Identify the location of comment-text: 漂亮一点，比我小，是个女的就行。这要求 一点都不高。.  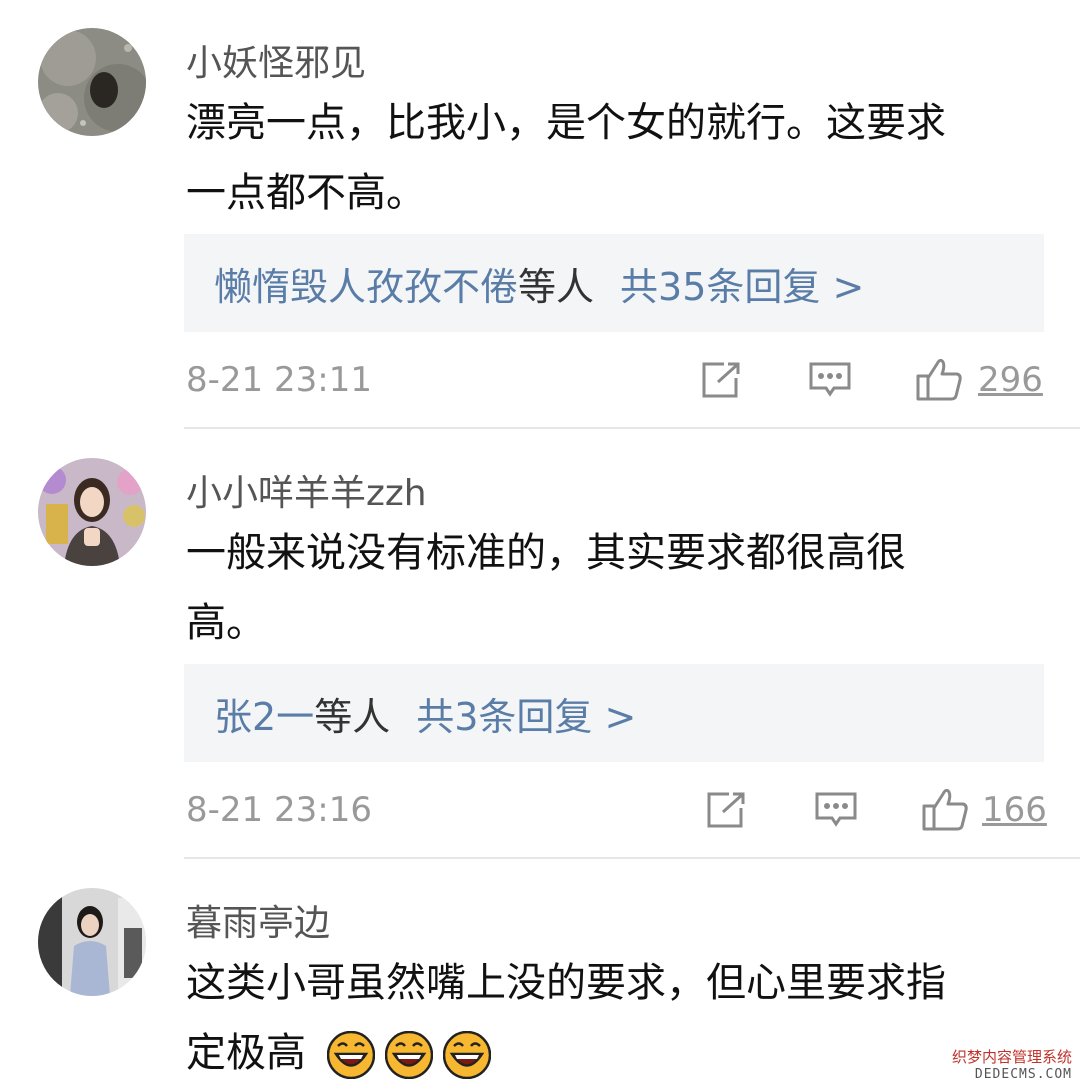
(606, 158).